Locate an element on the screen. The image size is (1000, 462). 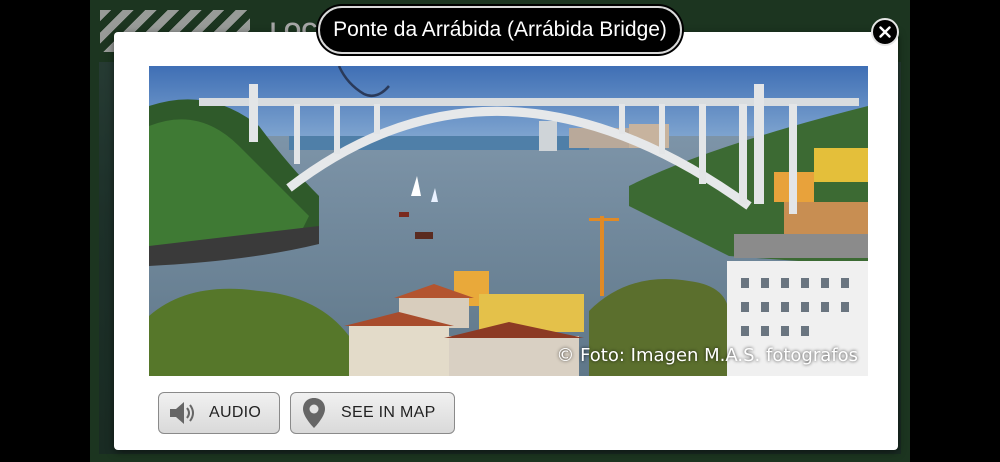
photo-credit: © Foto: Imagen M.A.S. fotografos is located at coordinates (707, 355).